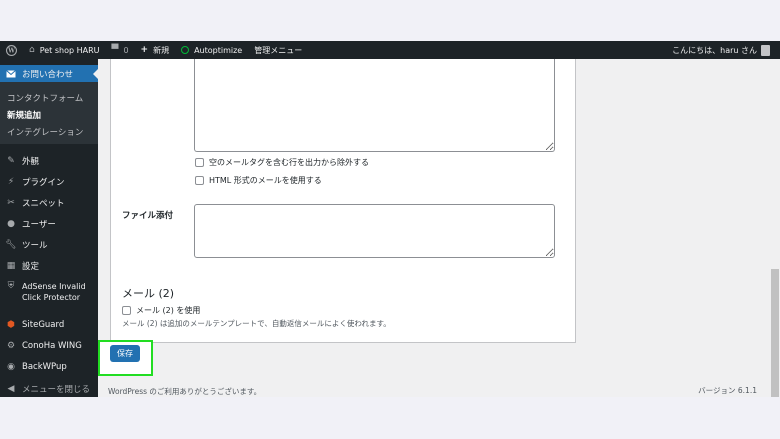 This screenshot has height=439, width=780. What do you see at coordinates (126, 50) in the screenshot?
I see `comments-count: 0` at bounding box center [126, 50].